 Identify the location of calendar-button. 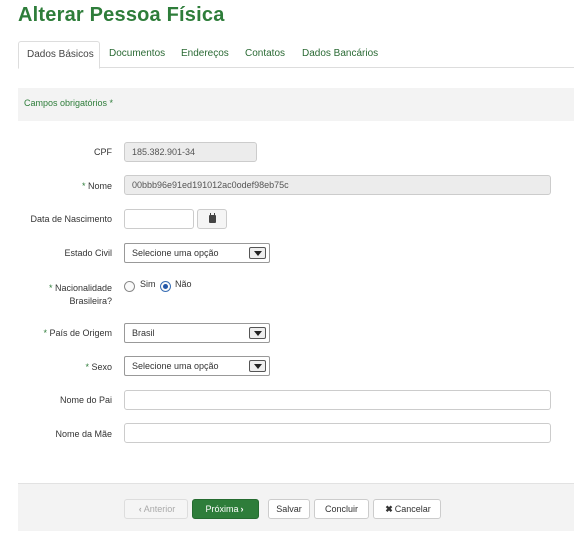
(212, 219).